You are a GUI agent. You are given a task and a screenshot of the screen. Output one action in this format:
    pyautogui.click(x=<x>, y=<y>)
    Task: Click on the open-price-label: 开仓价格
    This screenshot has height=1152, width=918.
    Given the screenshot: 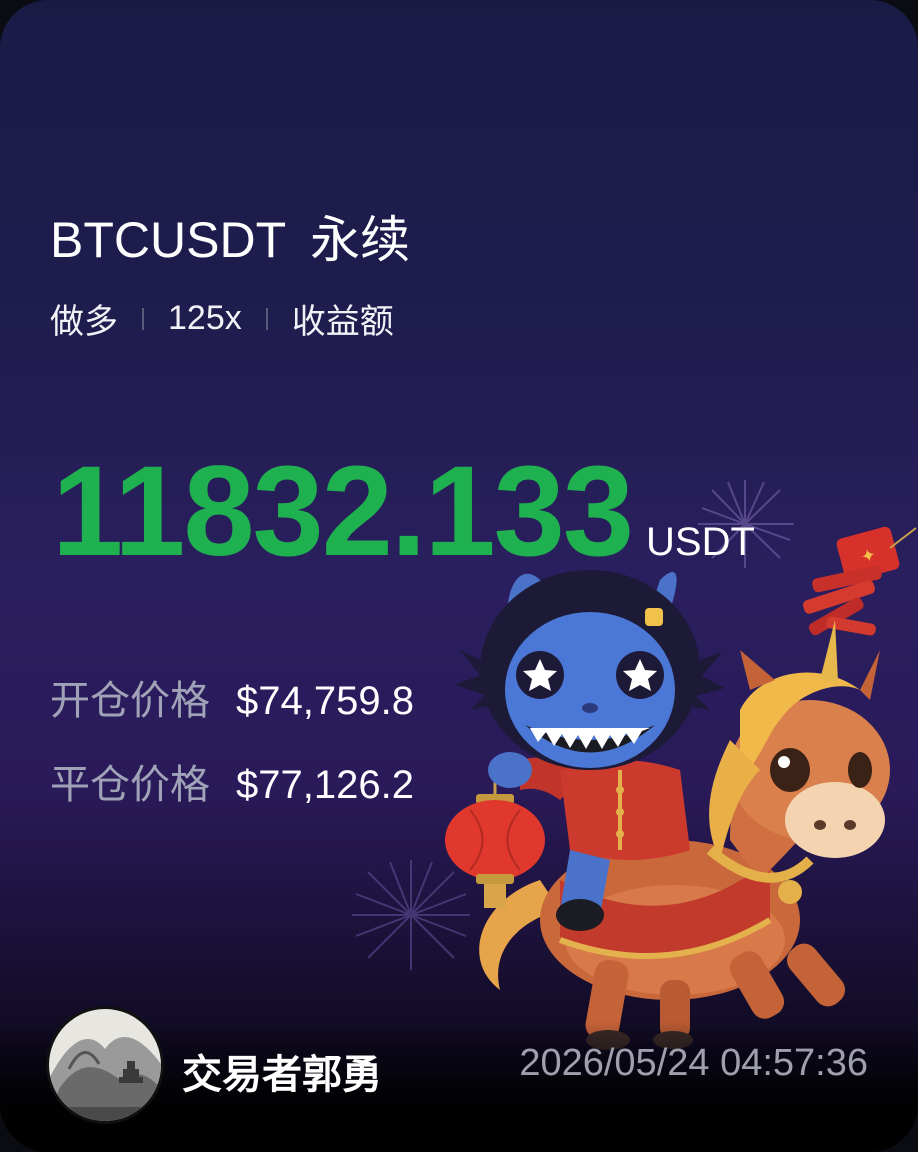 What is the action you would take?
    pyautogui.click(x=130, y=701)
    